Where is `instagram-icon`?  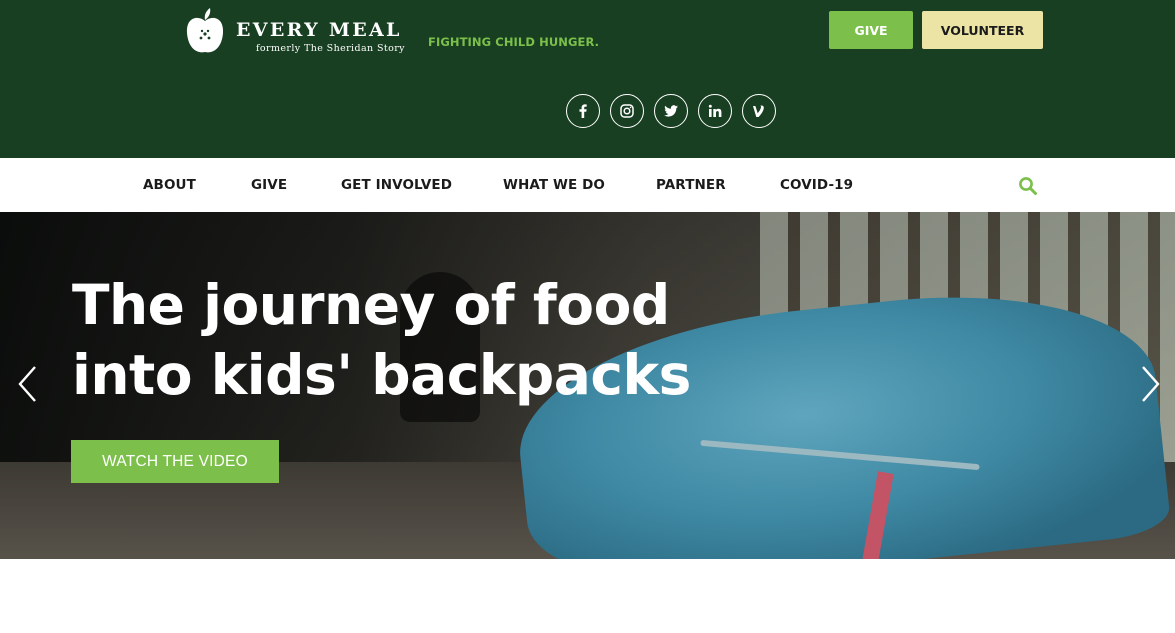 instagram-icon is located at coordinates (627, 111).